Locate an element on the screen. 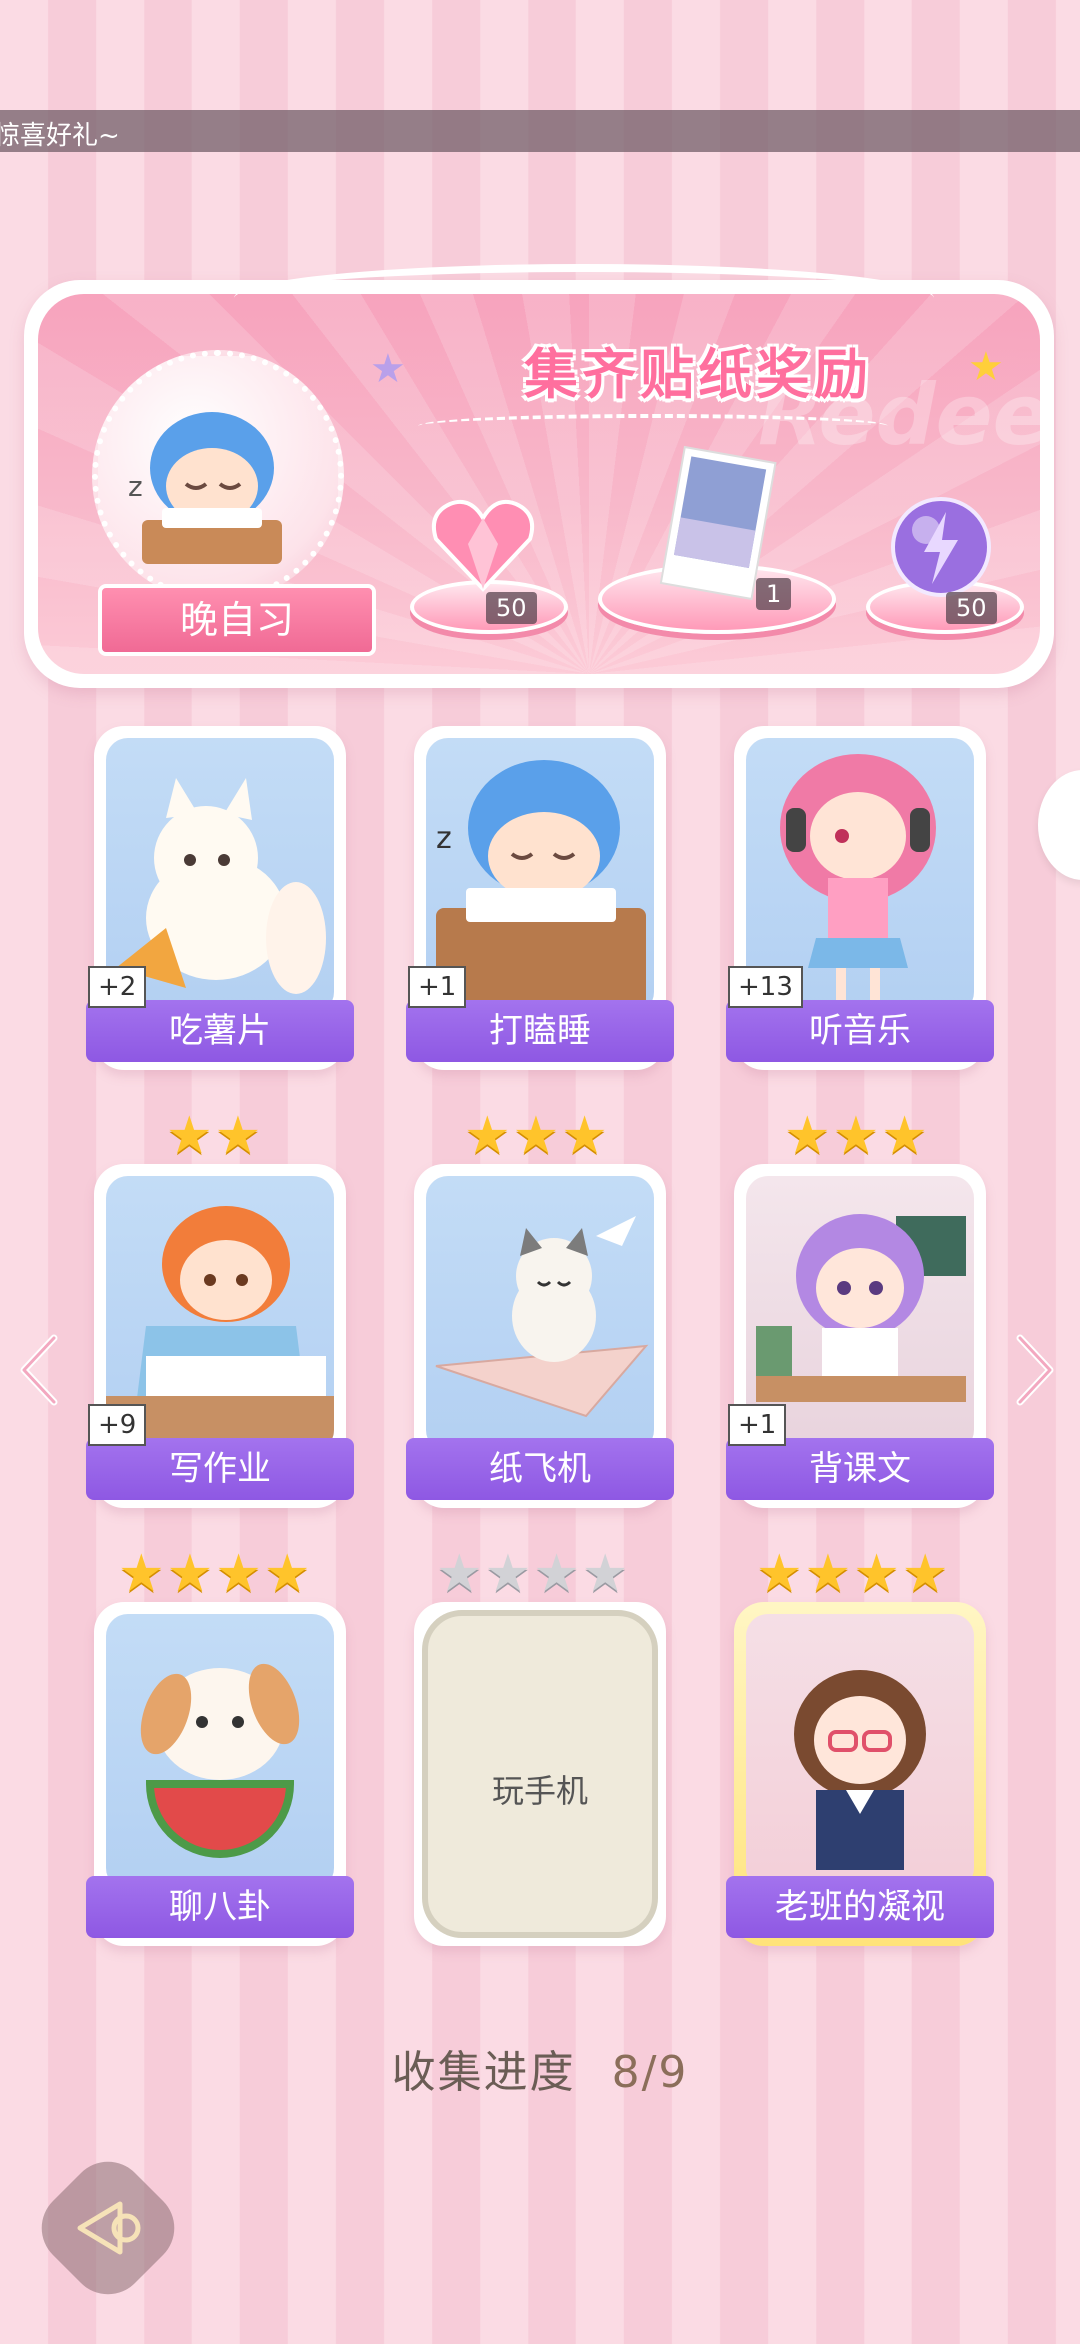 Image resolution: width=1080 pixels, height=2344 pixels. back-button is located at coordinates (108, 2228).